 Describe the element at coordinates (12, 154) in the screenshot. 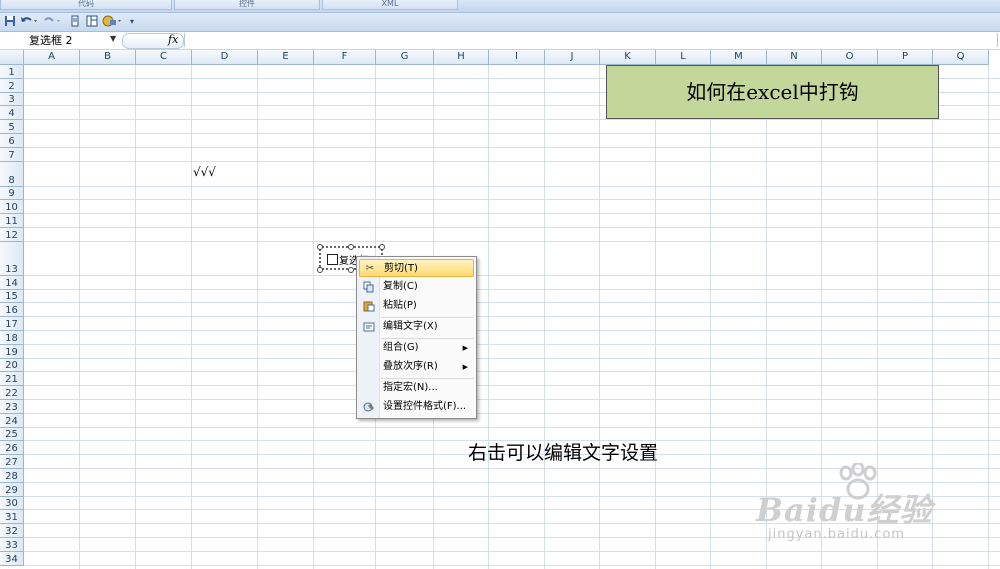

I see `row-header: 7` at that location.